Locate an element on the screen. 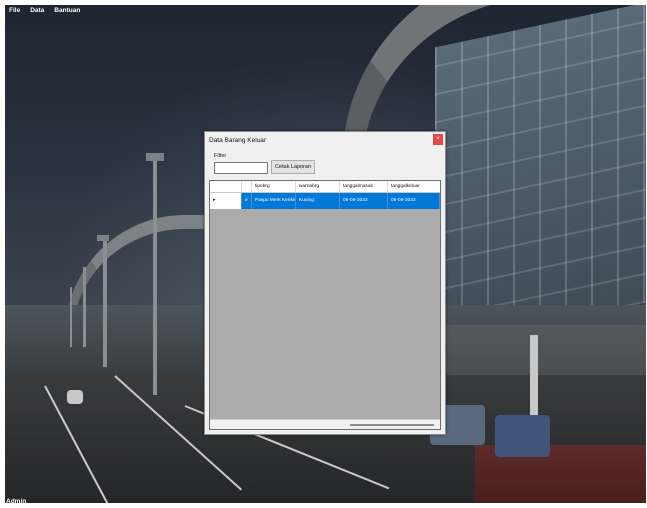  table-cell-warnabrg: Kuning is located at coordinates (318, 201).